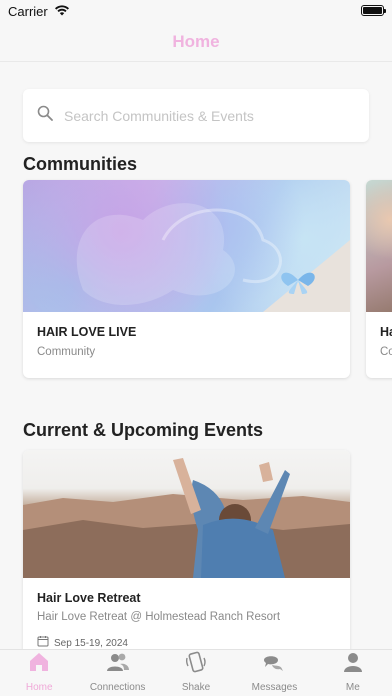  What do you see at coordinates (274, 666) in the screenshot?
I see `messages-icon` at bounding box center [274, 666].